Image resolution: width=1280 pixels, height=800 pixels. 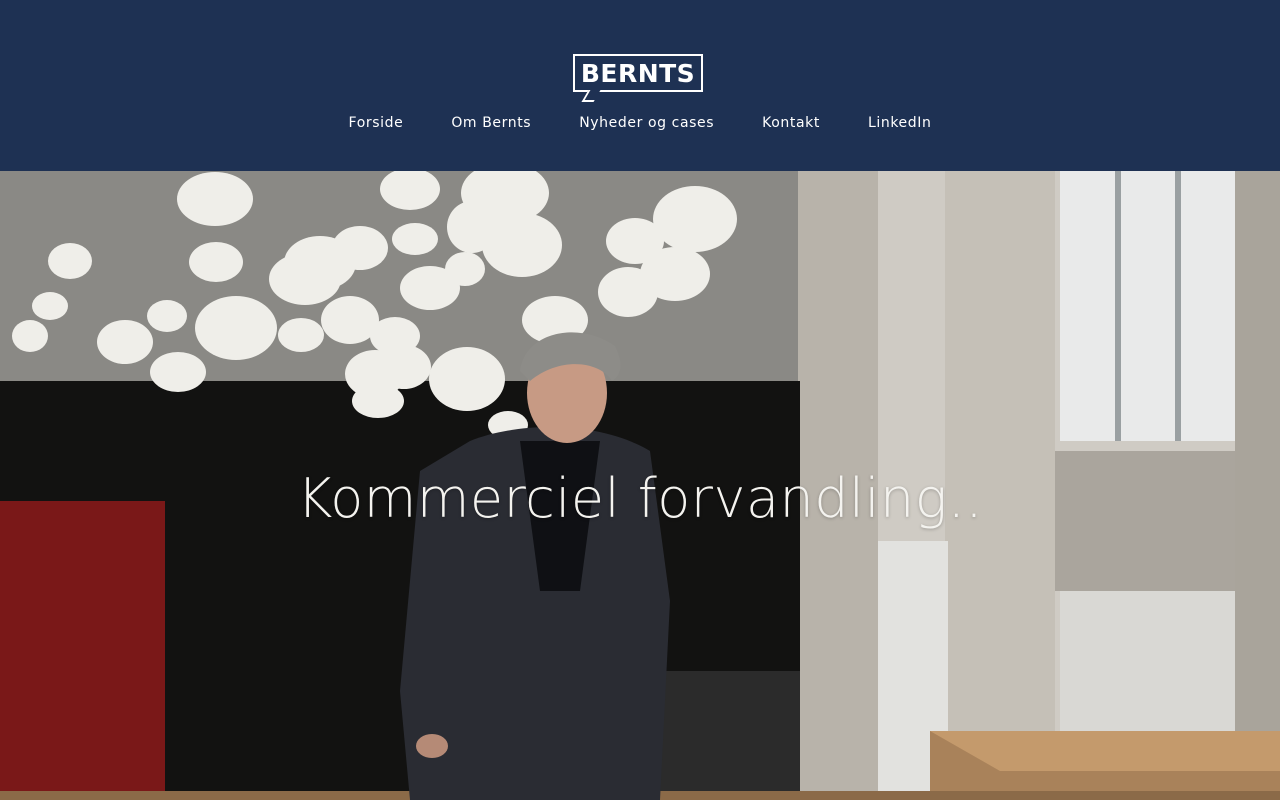 I want to click on nav-item-forside: Forside, so click(x=376, y=124).